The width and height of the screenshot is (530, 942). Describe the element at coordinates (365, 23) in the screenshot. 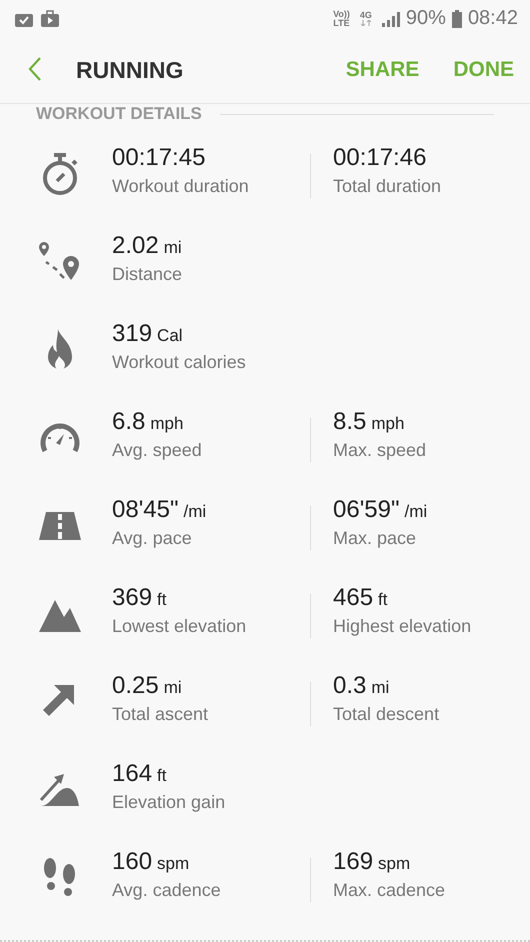

I see `data-arrows-icon` at that location.